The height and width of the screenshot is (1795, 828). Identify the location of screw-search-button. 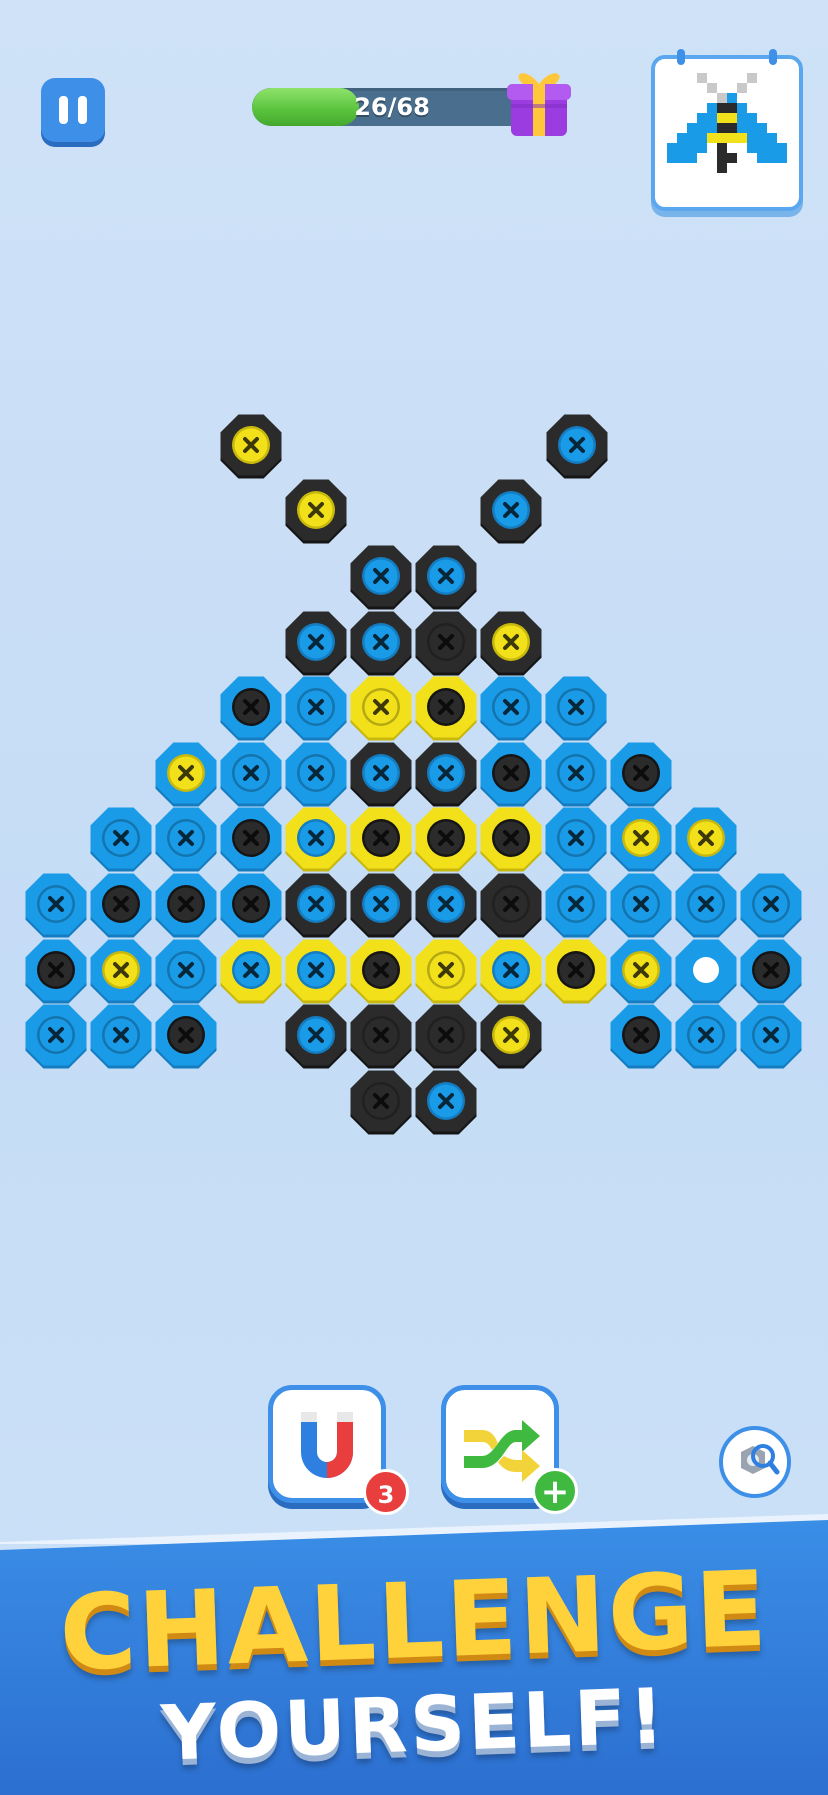
(755, 1462).